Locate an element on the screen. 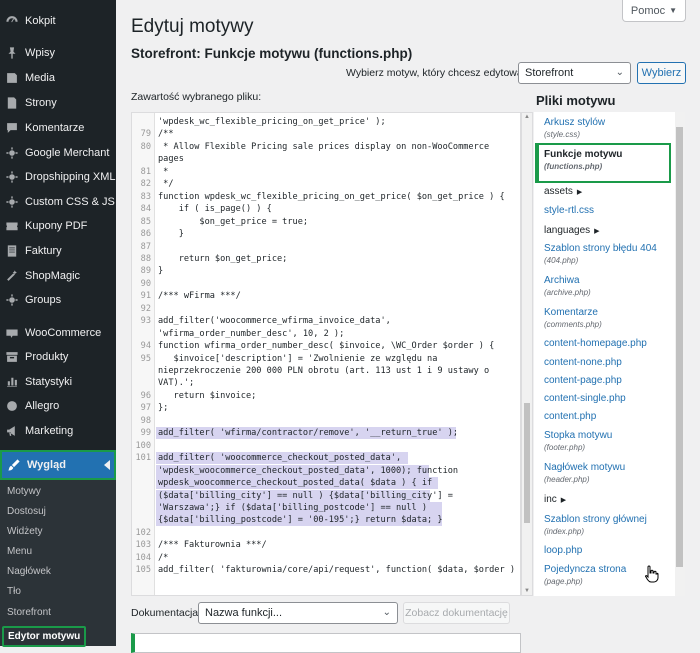  sidebar-item-komentarze: Komentarze is located at coordinates (58, 128).